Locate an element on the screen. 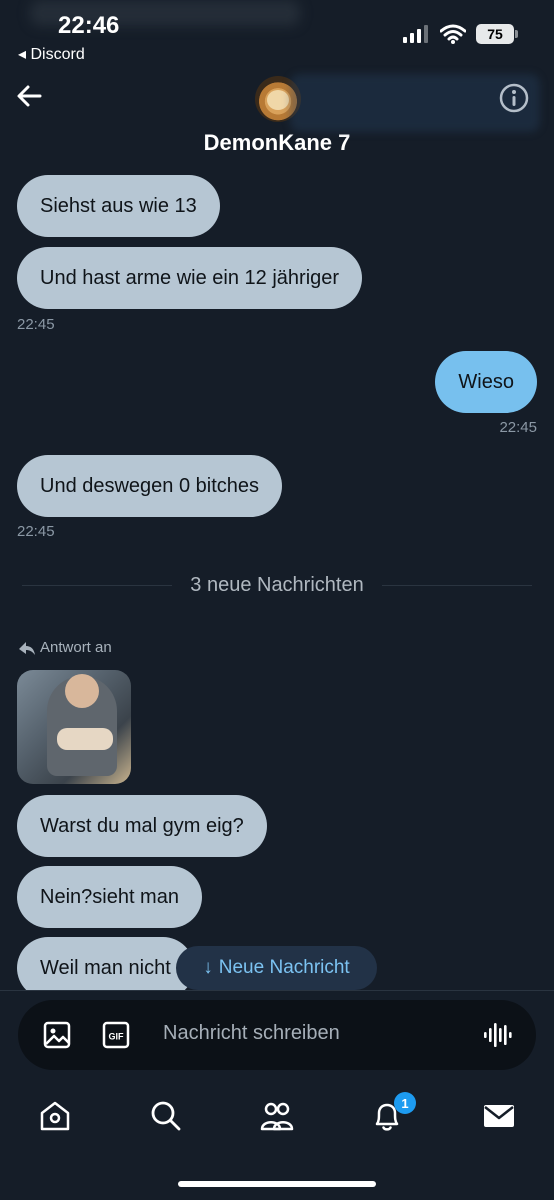  arrow-down-icon: ↓ is located at coordinates (208, 967).